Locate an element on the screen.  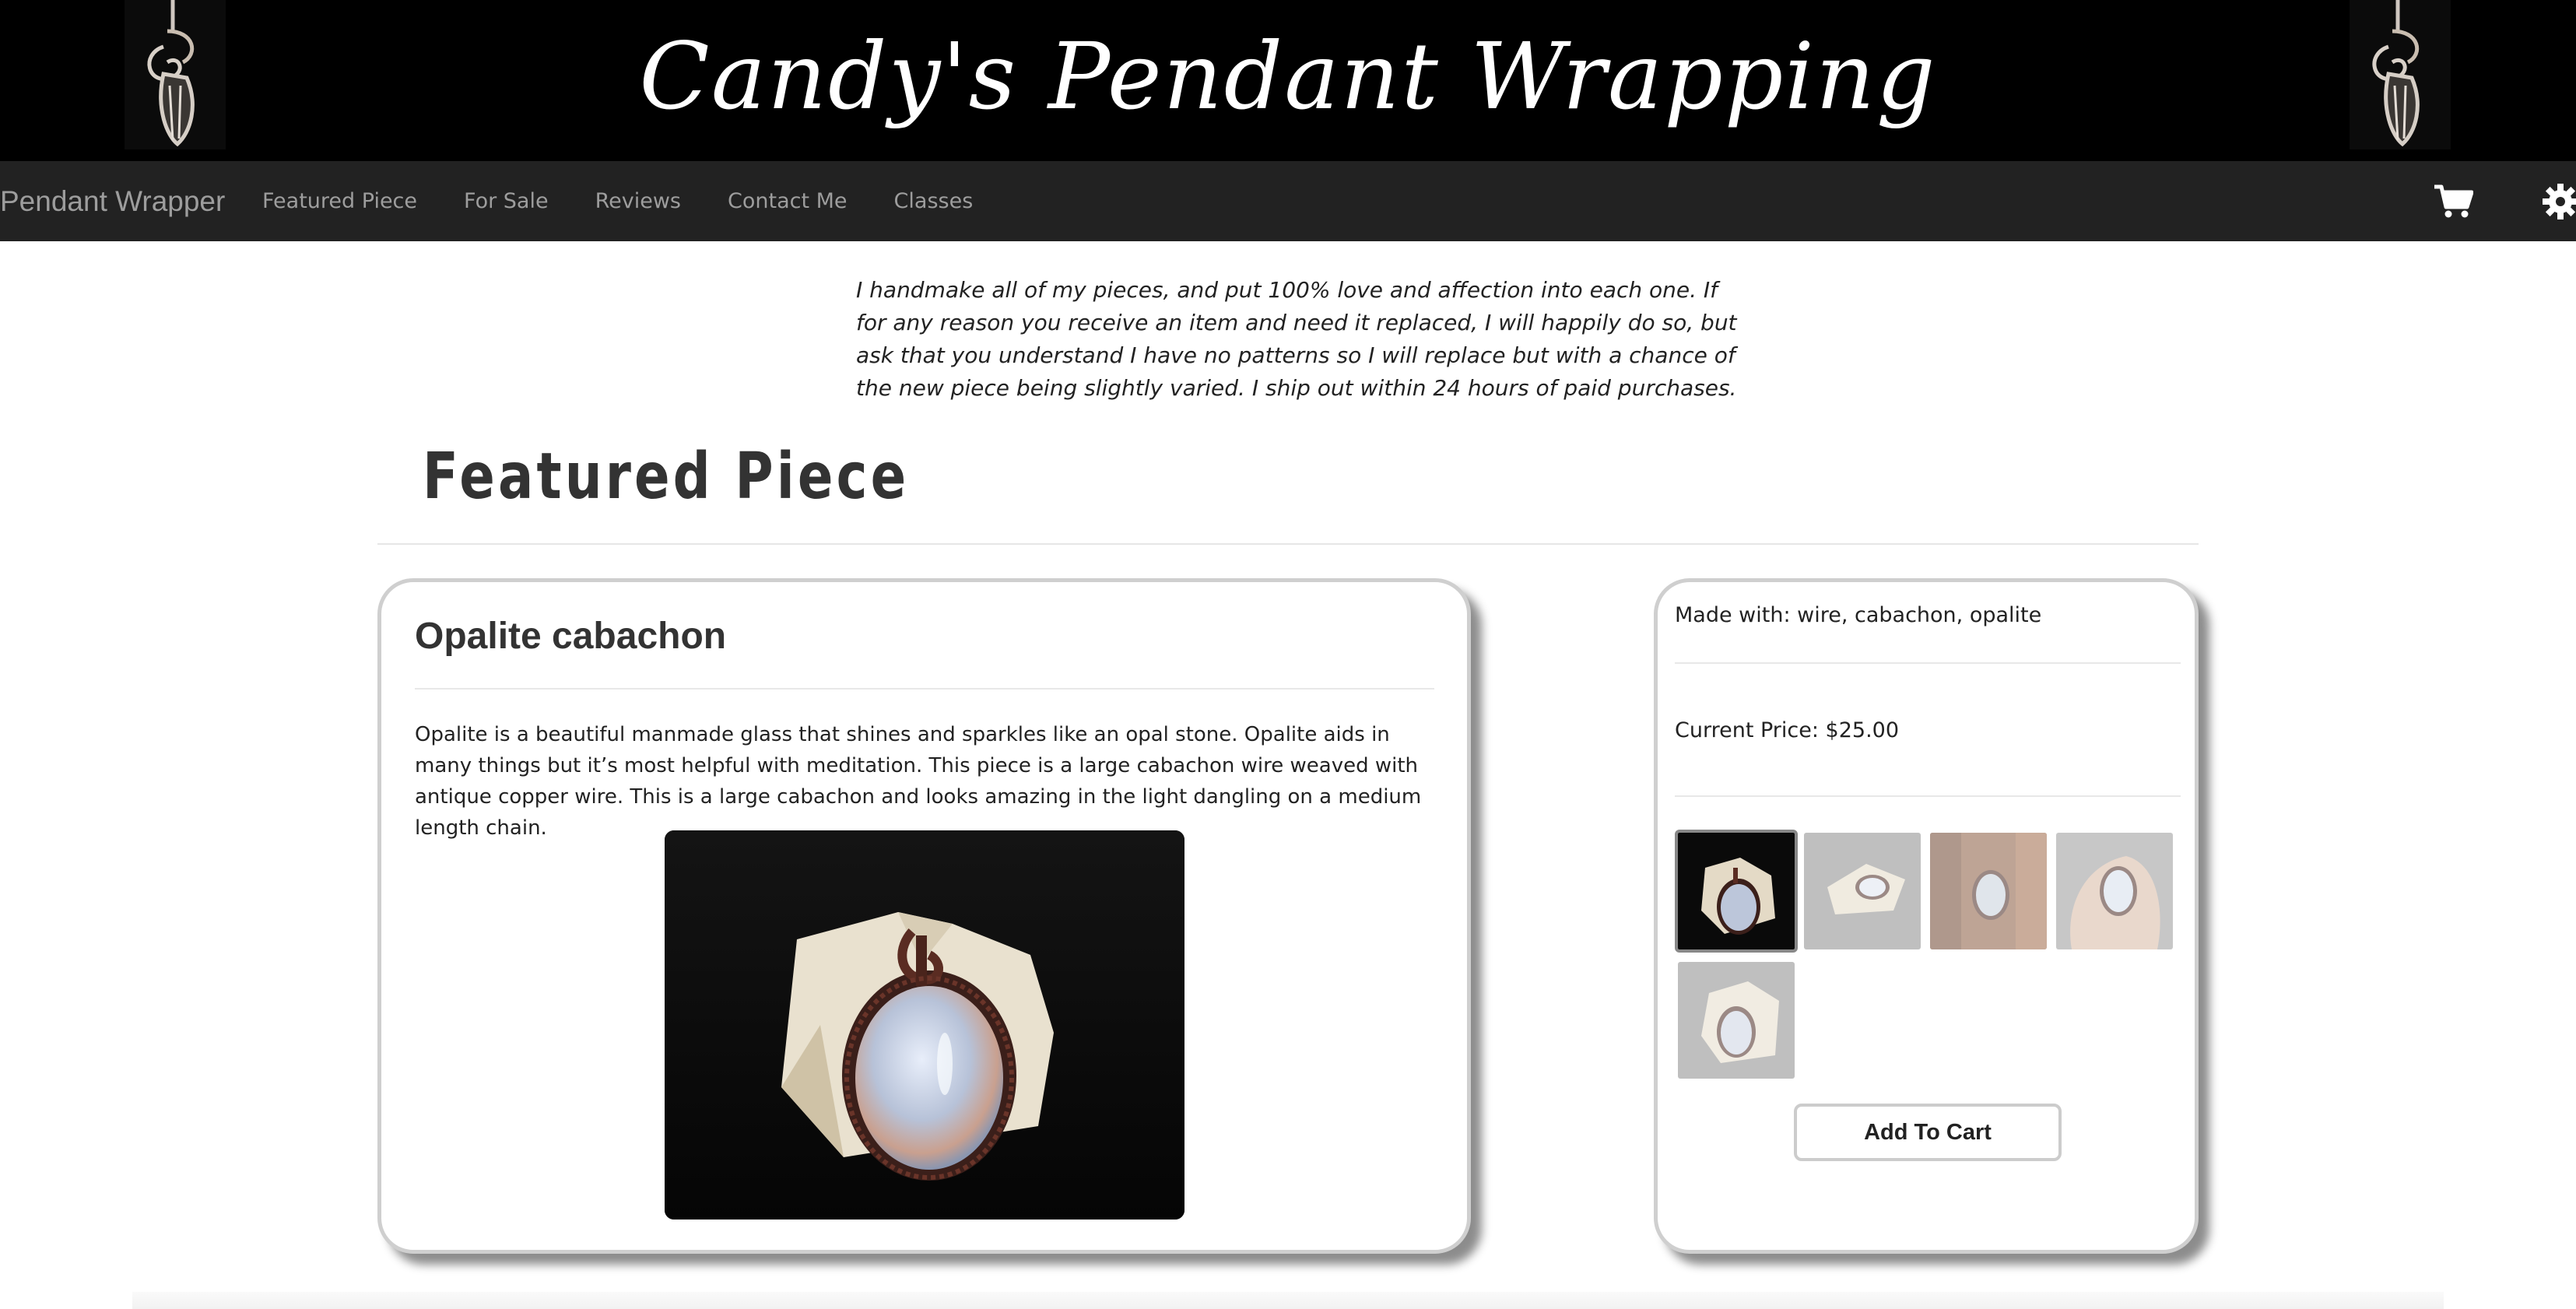
piece-divider is located at coordinates (925, 689).